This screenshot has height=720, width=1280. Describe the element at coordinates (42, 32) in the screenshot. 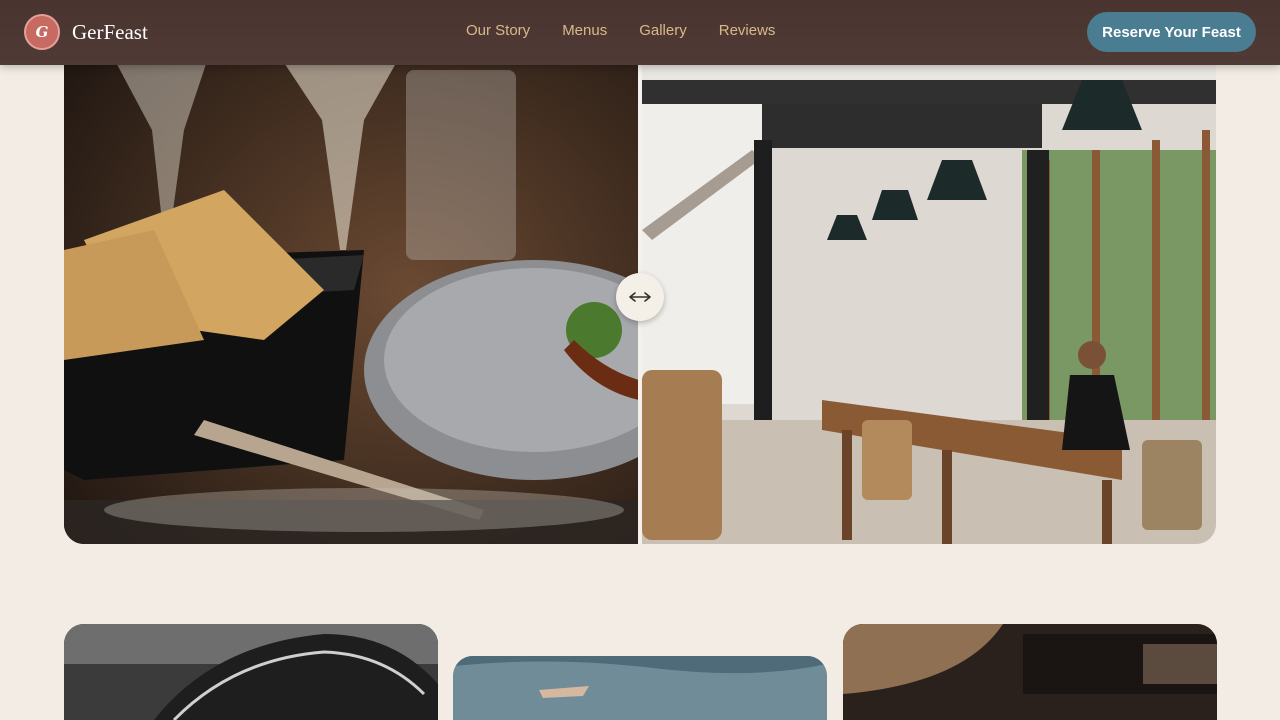

I see `brand-logo: G` at that location.